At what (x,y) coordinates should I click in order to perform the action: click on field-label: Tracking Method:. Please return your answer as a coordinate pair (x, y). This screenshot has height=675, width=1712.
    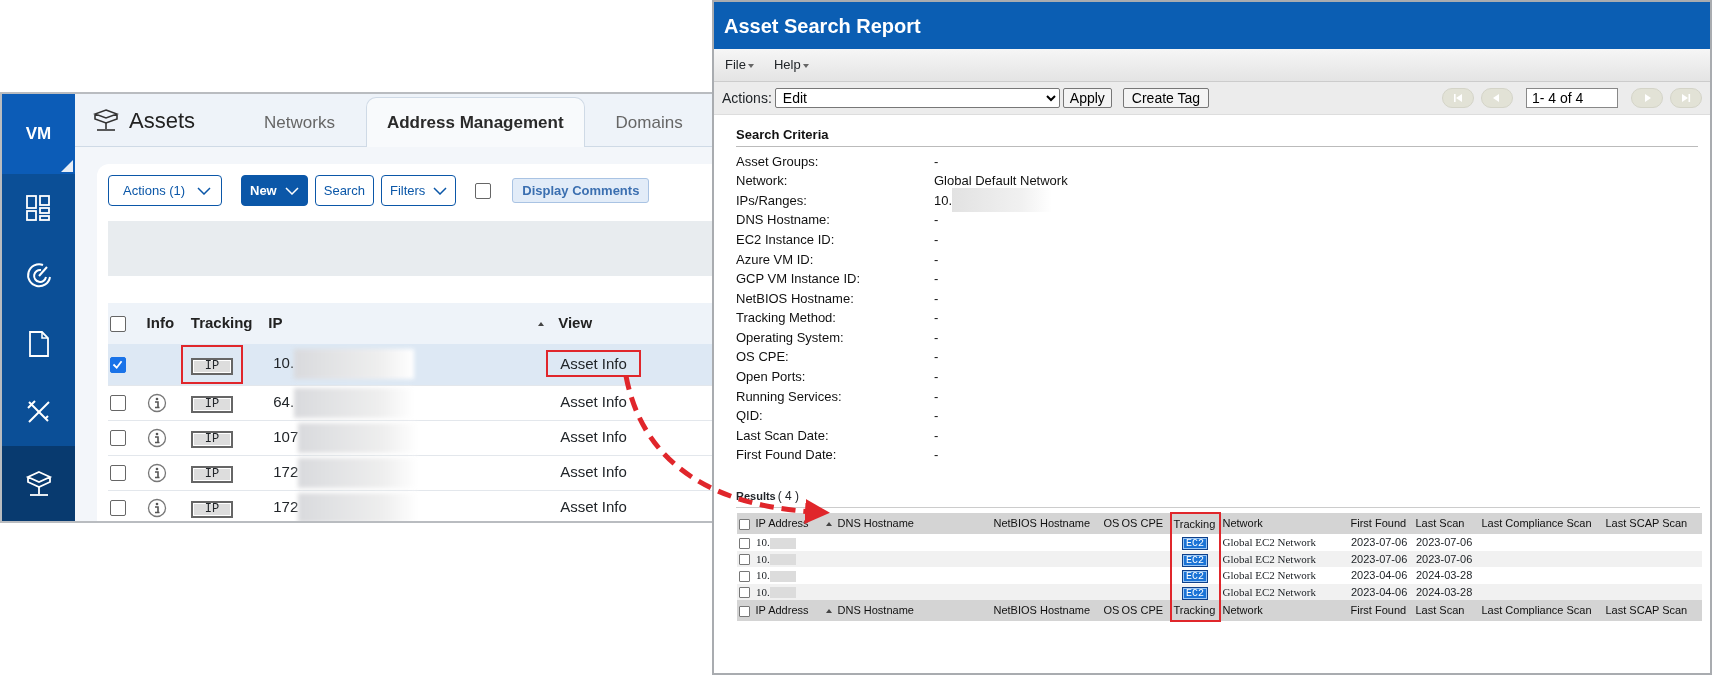
    Looking at the image, I should click on (786, 318).